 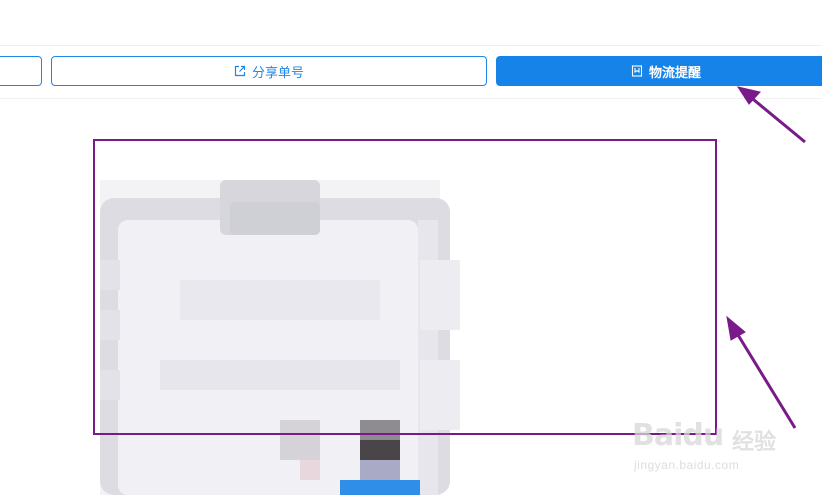 I want to click on watermark-url: jingyan.baidu.com, so click(x=687, y=465).